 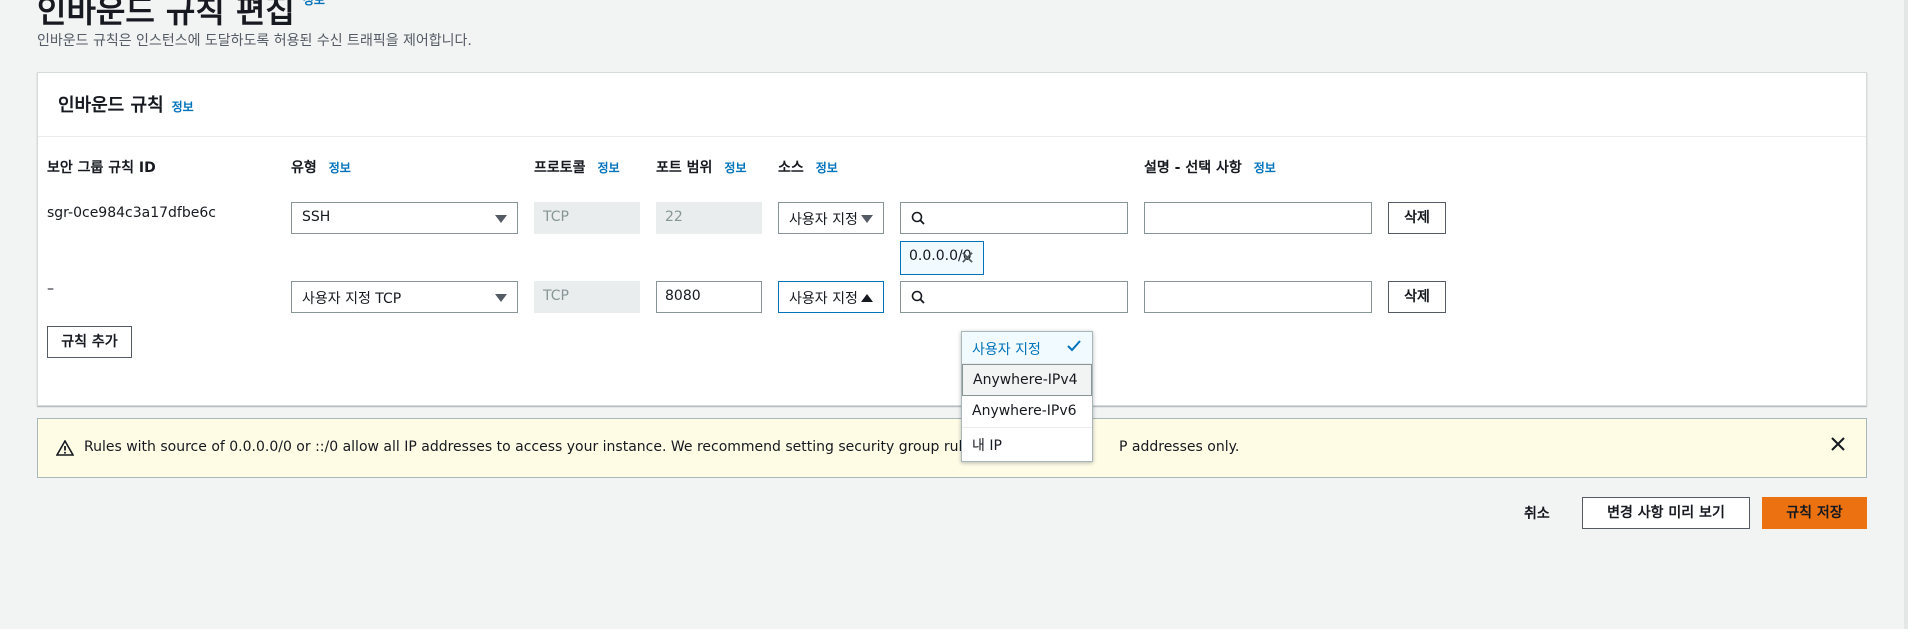 I want to click on panel-info-link: 정보, so click(x=183, y=107).